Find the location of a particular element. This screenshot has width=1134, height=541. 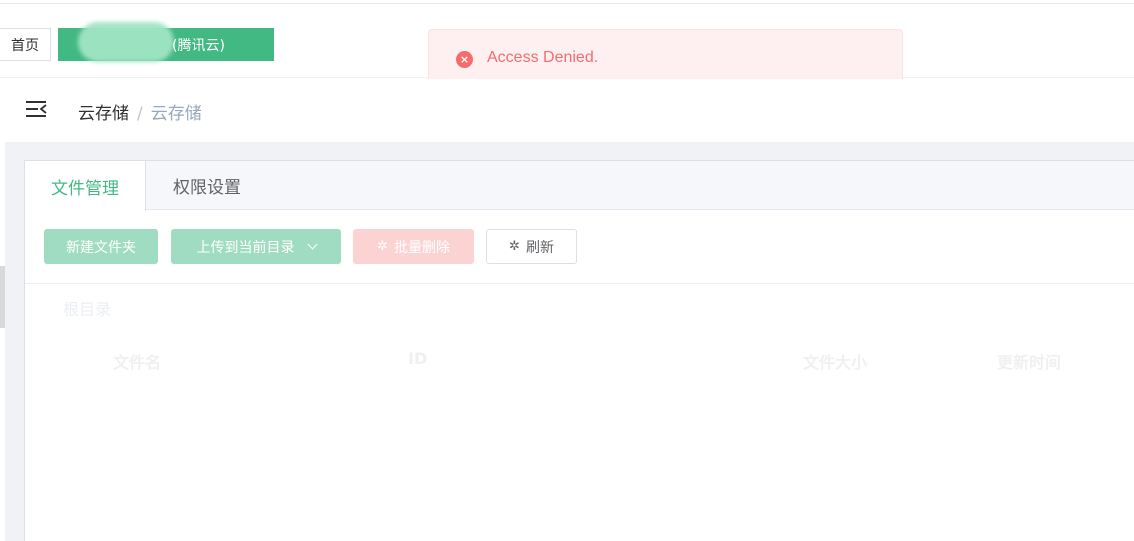

tab-file-management: 文件管理 is located at coordinates (85, 186).